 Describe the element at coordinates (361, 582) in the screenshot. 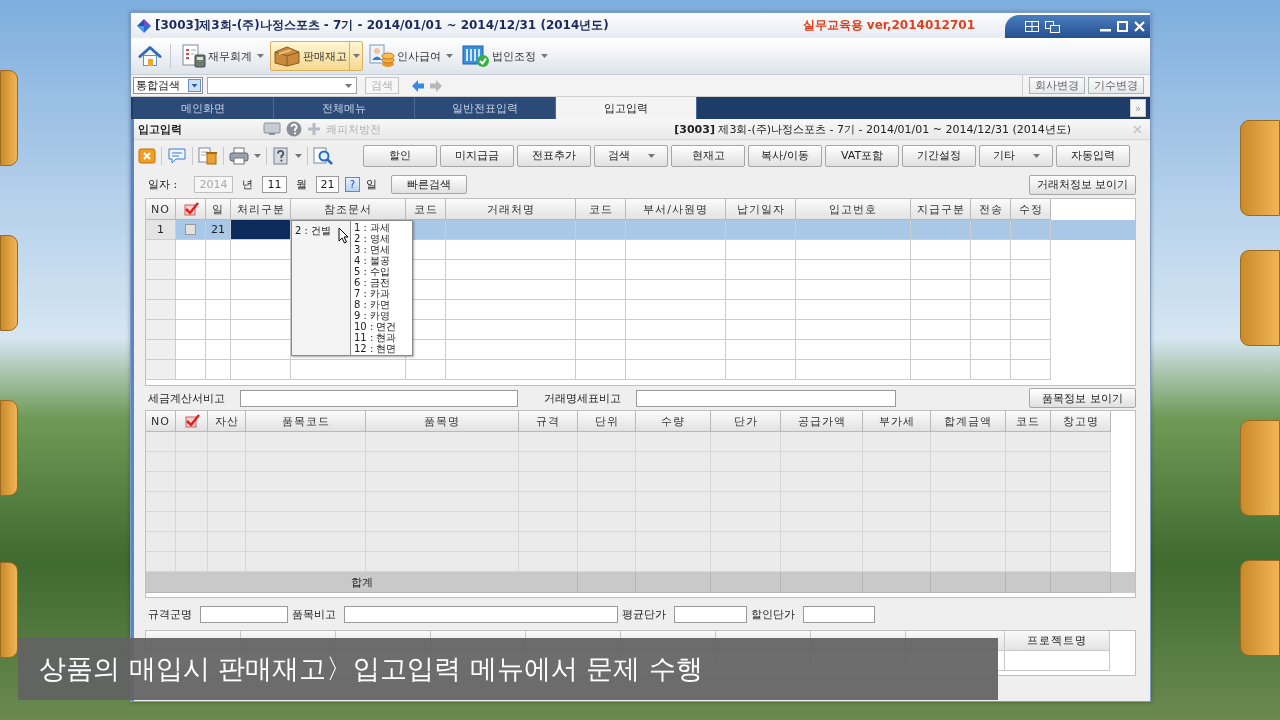

I see `total-label: 합계` at that location.